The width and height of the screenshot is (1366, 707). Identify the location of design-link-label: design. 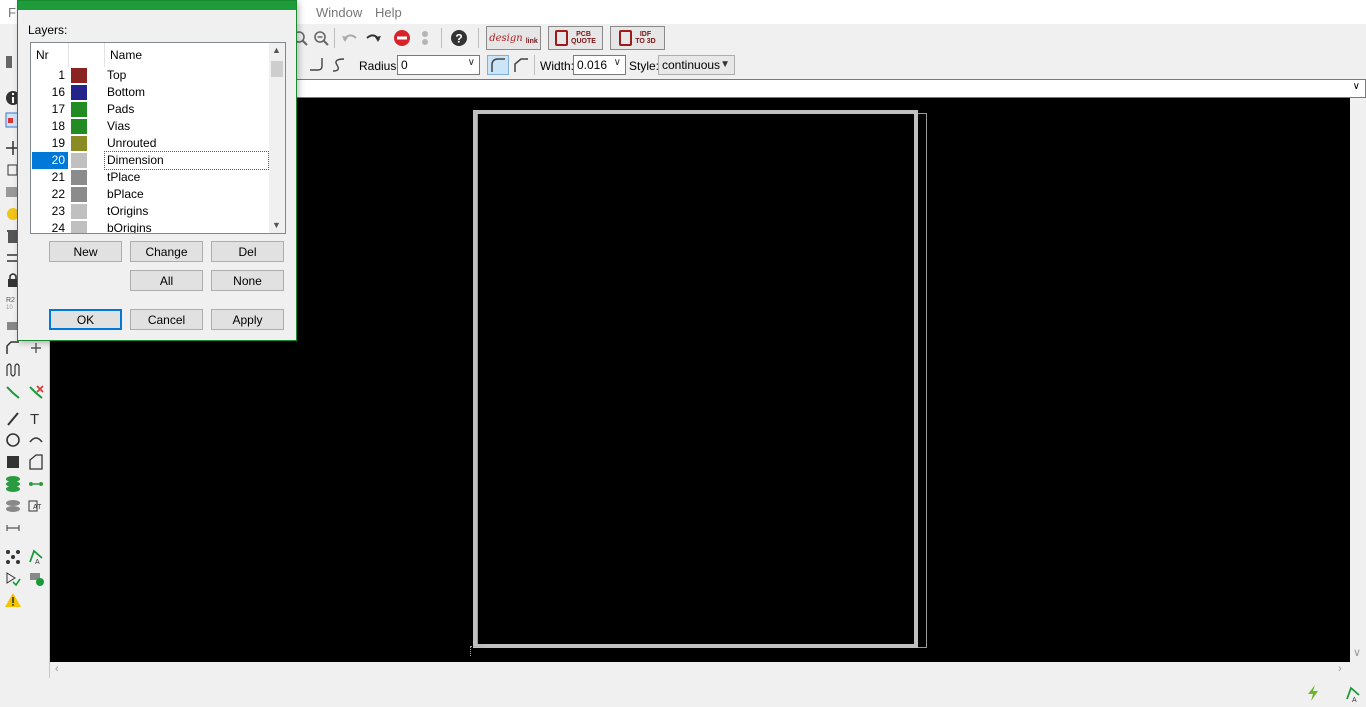
(506, 38).